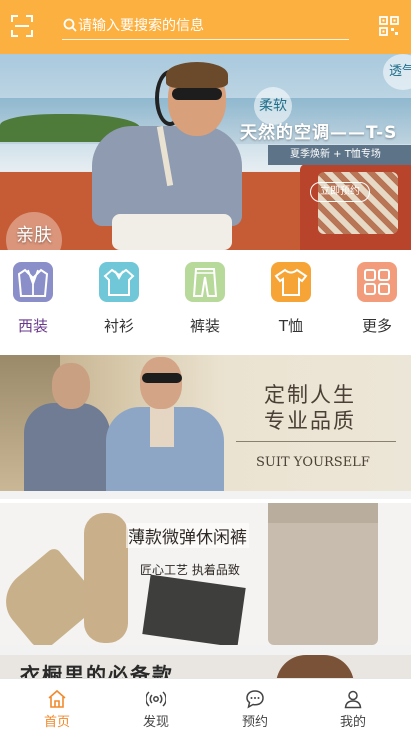 The width and height of the screenshot is (411, 739). Describe the element at coordinates (57, 699) in the screenshot. I see `home-icon` at that location.